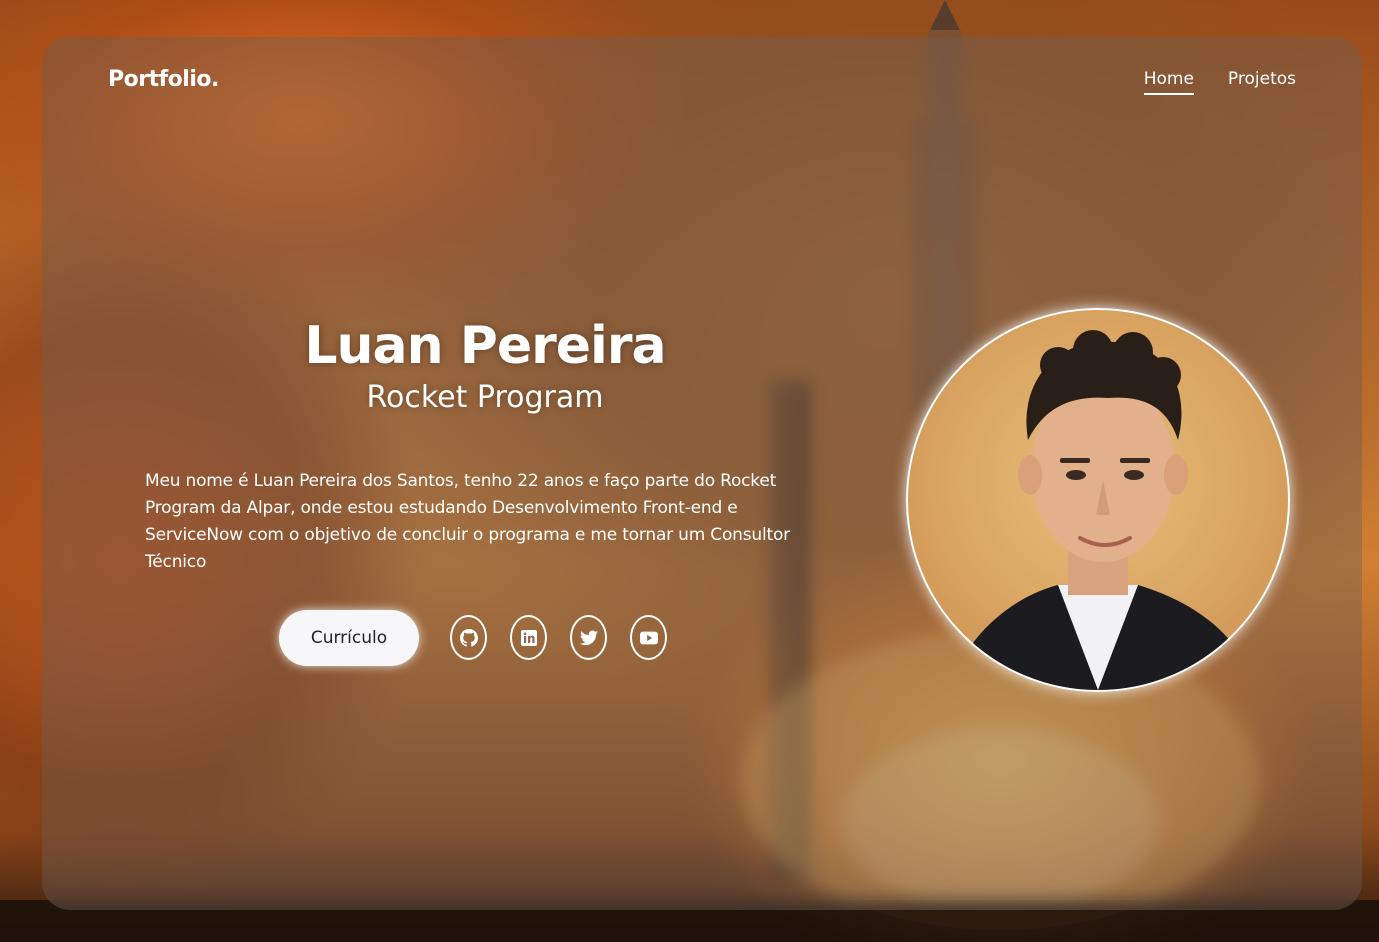 This screenshot has width=1379, height=942. I want to click on linkedin-icon, so click(528, 637).